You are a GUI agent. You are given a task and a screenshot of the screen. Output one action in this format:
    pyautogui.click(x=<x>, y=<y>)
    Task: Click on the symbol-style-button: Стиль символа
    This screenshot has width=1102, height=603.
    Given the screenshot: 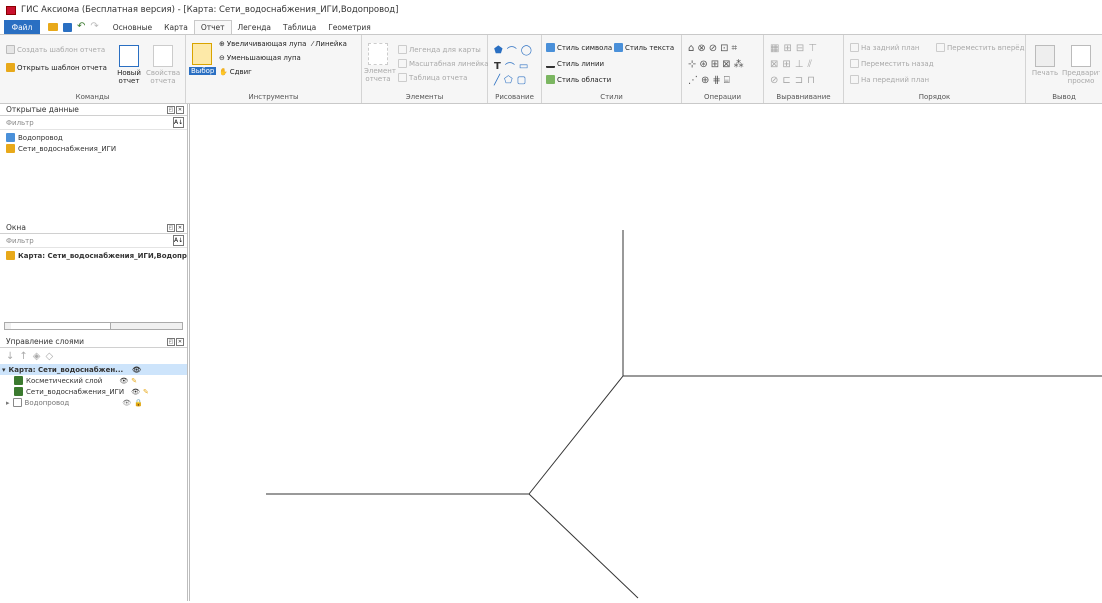 What is the action you would take?
    pyautogui.click(x=579, y=47)
    